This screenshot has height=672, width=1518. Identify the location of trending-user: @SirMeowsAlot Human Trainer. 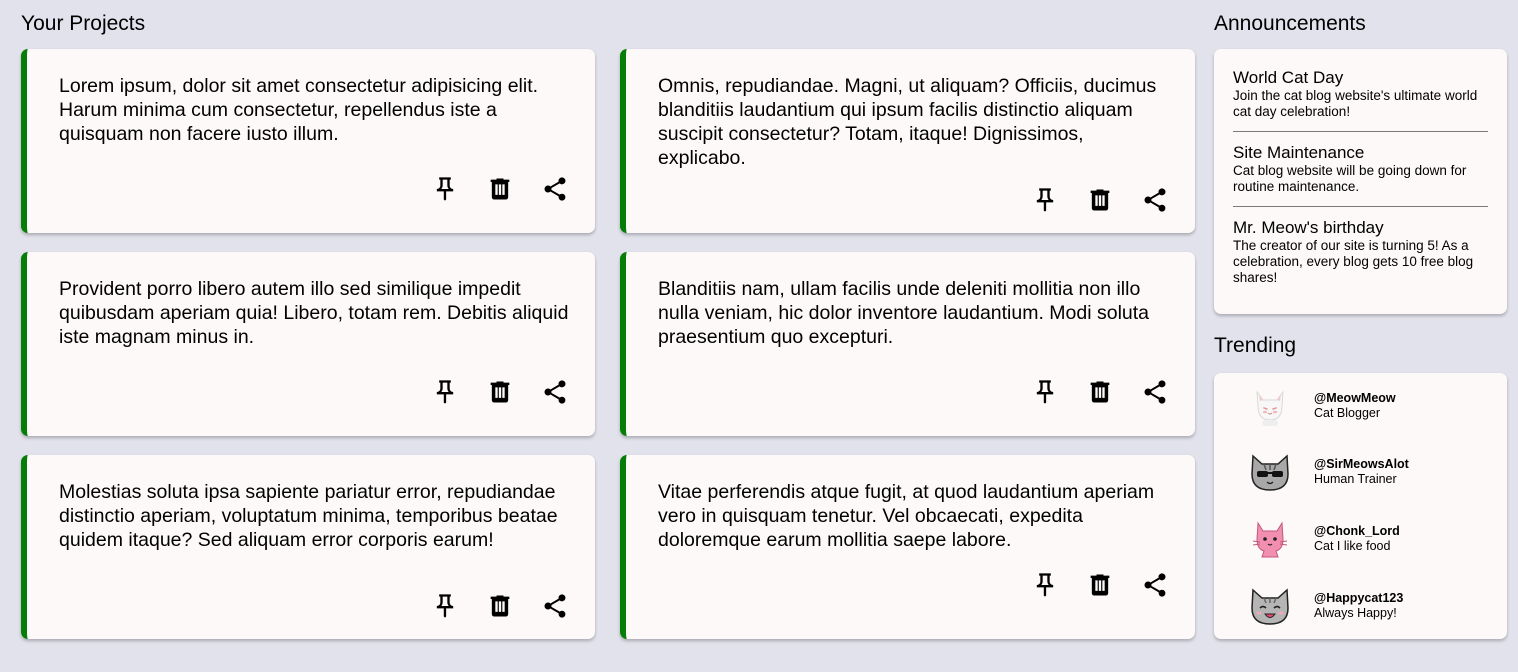
(1328, 472).